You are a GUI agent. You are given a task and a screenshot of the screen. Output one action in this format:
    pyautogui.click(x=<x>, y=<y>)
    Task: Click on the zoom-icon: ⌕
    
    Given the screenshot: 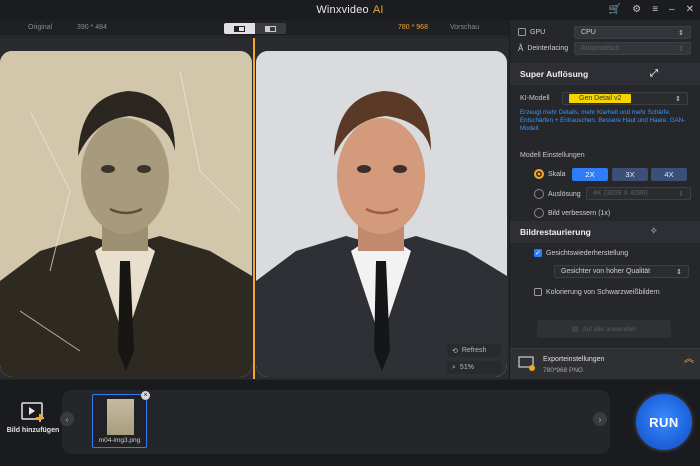 What is the action you would take?
    pyautogui.click(x=454, y=367)
    